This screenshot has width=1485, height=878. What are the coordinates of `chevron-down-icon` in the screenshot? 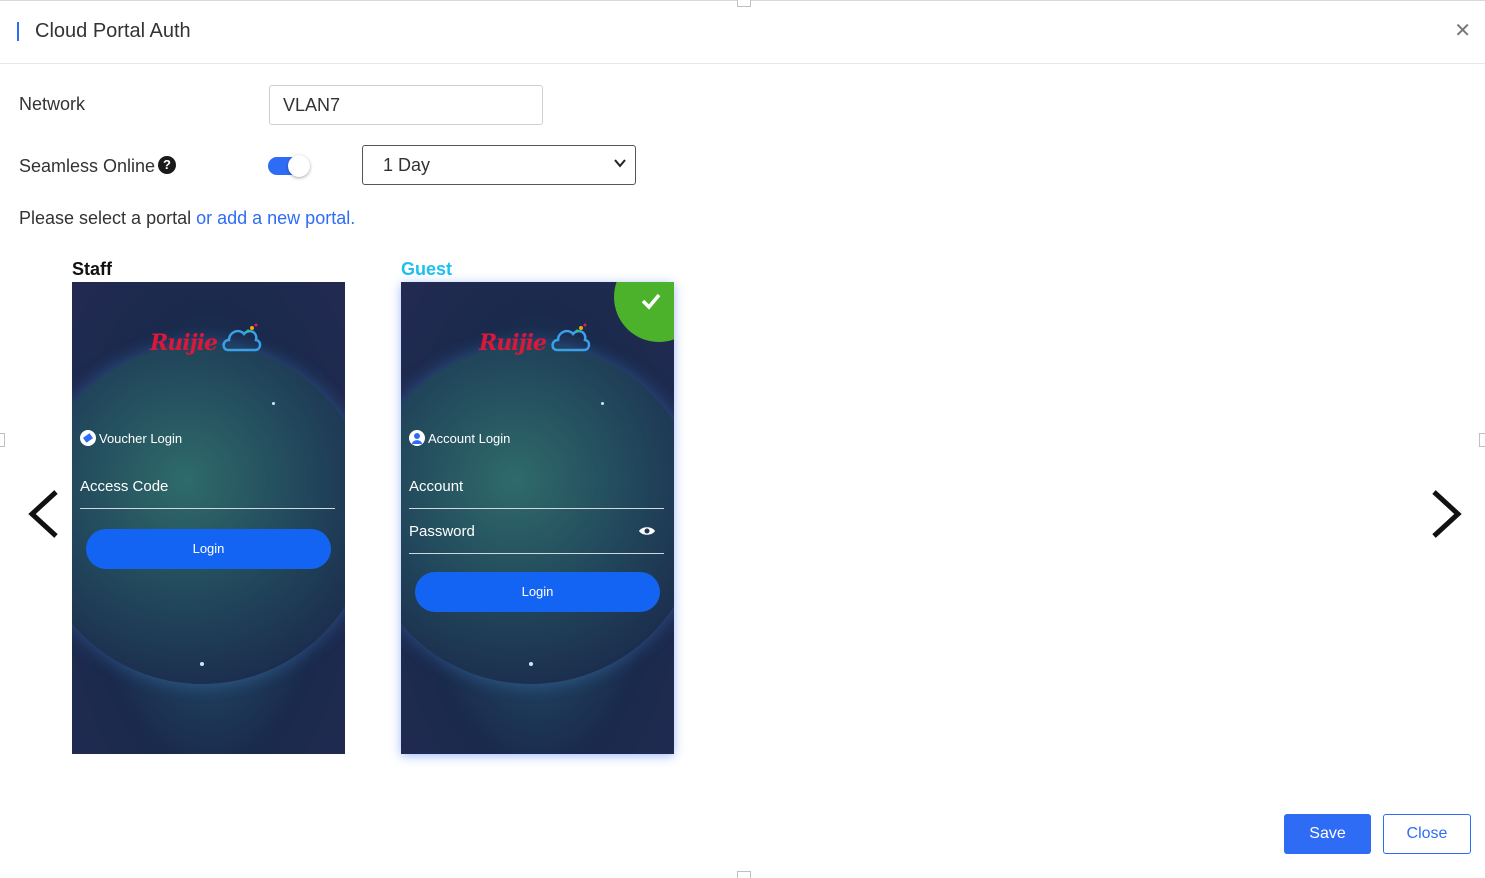 It's located at (620, 163).